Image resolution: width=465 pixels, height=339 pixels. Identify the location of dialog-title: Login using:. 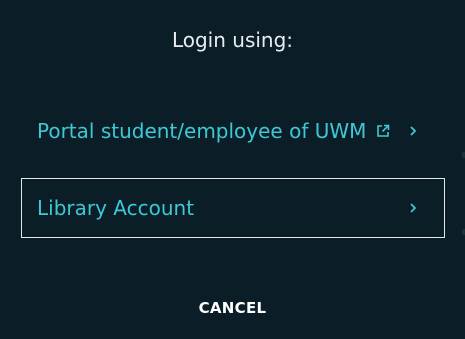
(232, 40).